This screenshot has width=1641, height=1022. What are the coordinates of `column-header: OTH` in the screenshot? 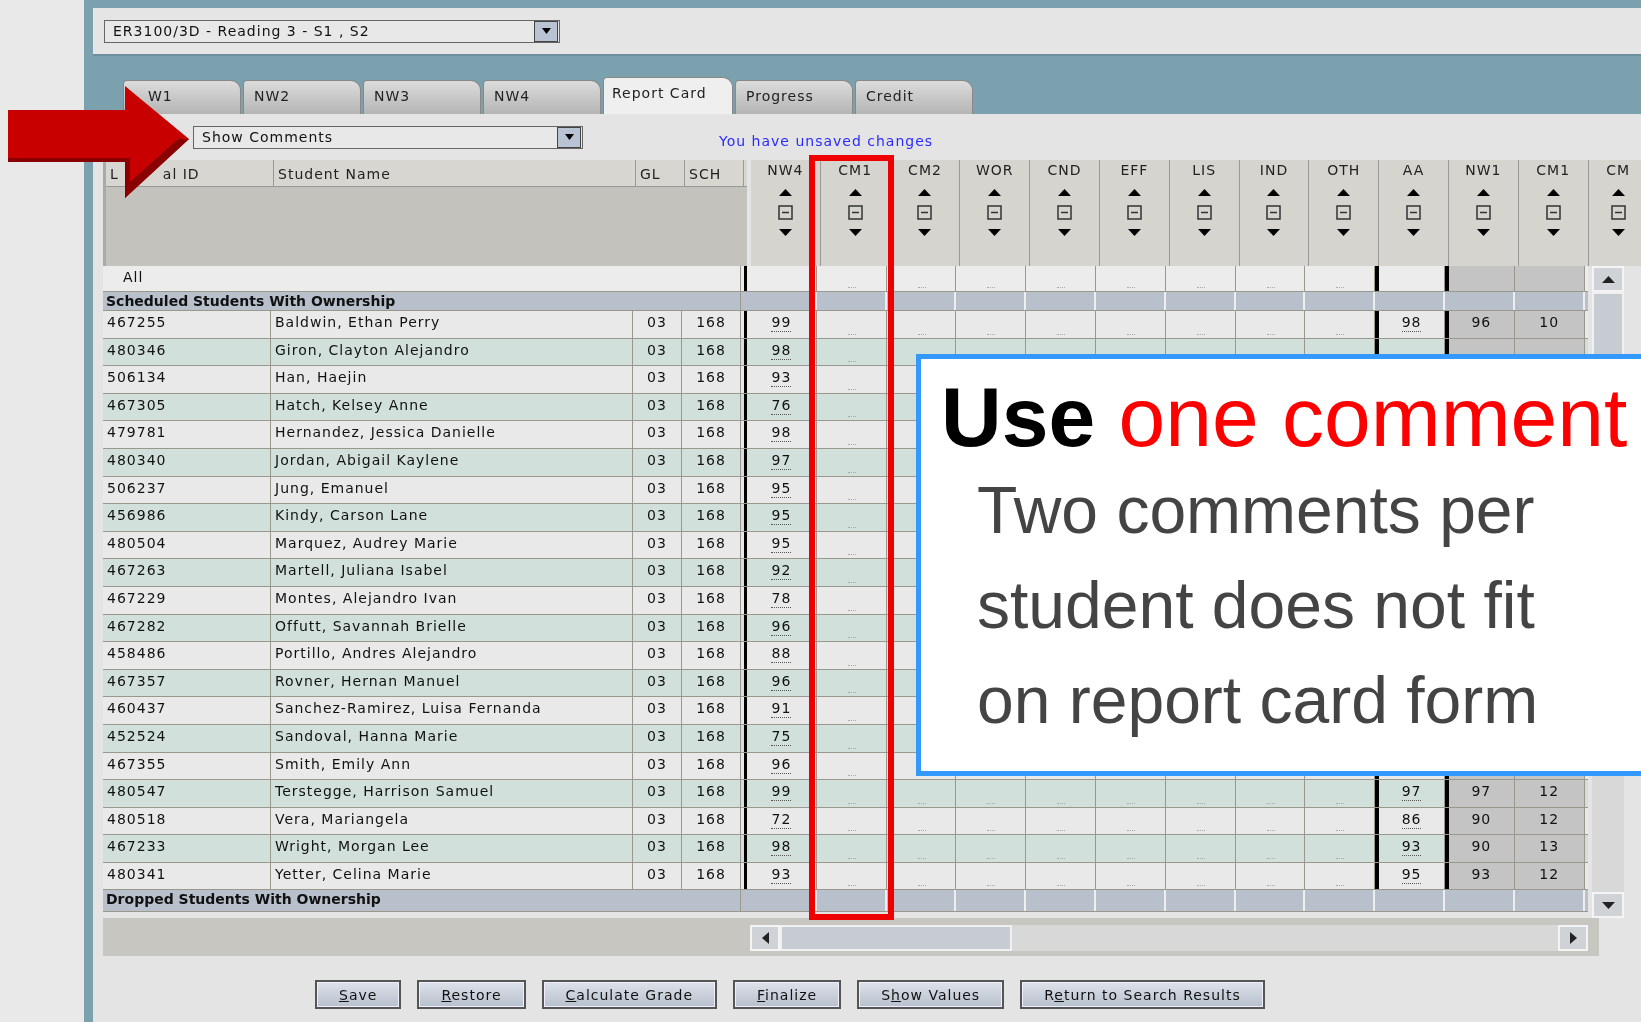 It's located at (1344, 213).